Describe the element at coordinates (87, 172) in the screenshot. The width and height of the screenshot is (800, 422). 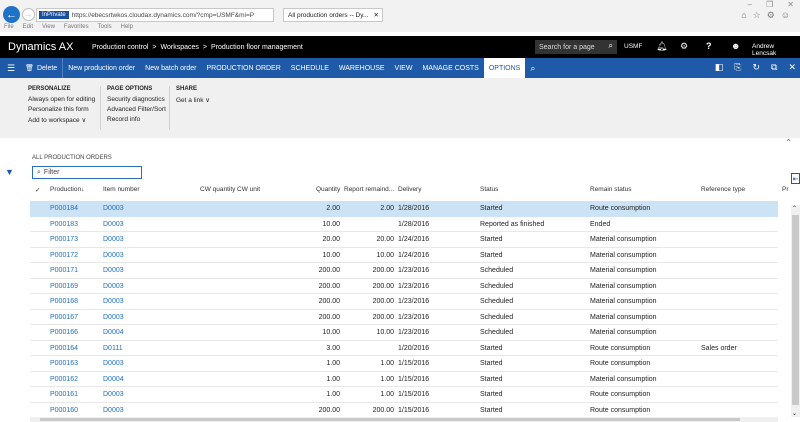
I see `grid-filter-input: ⌕ Filter` at that location.